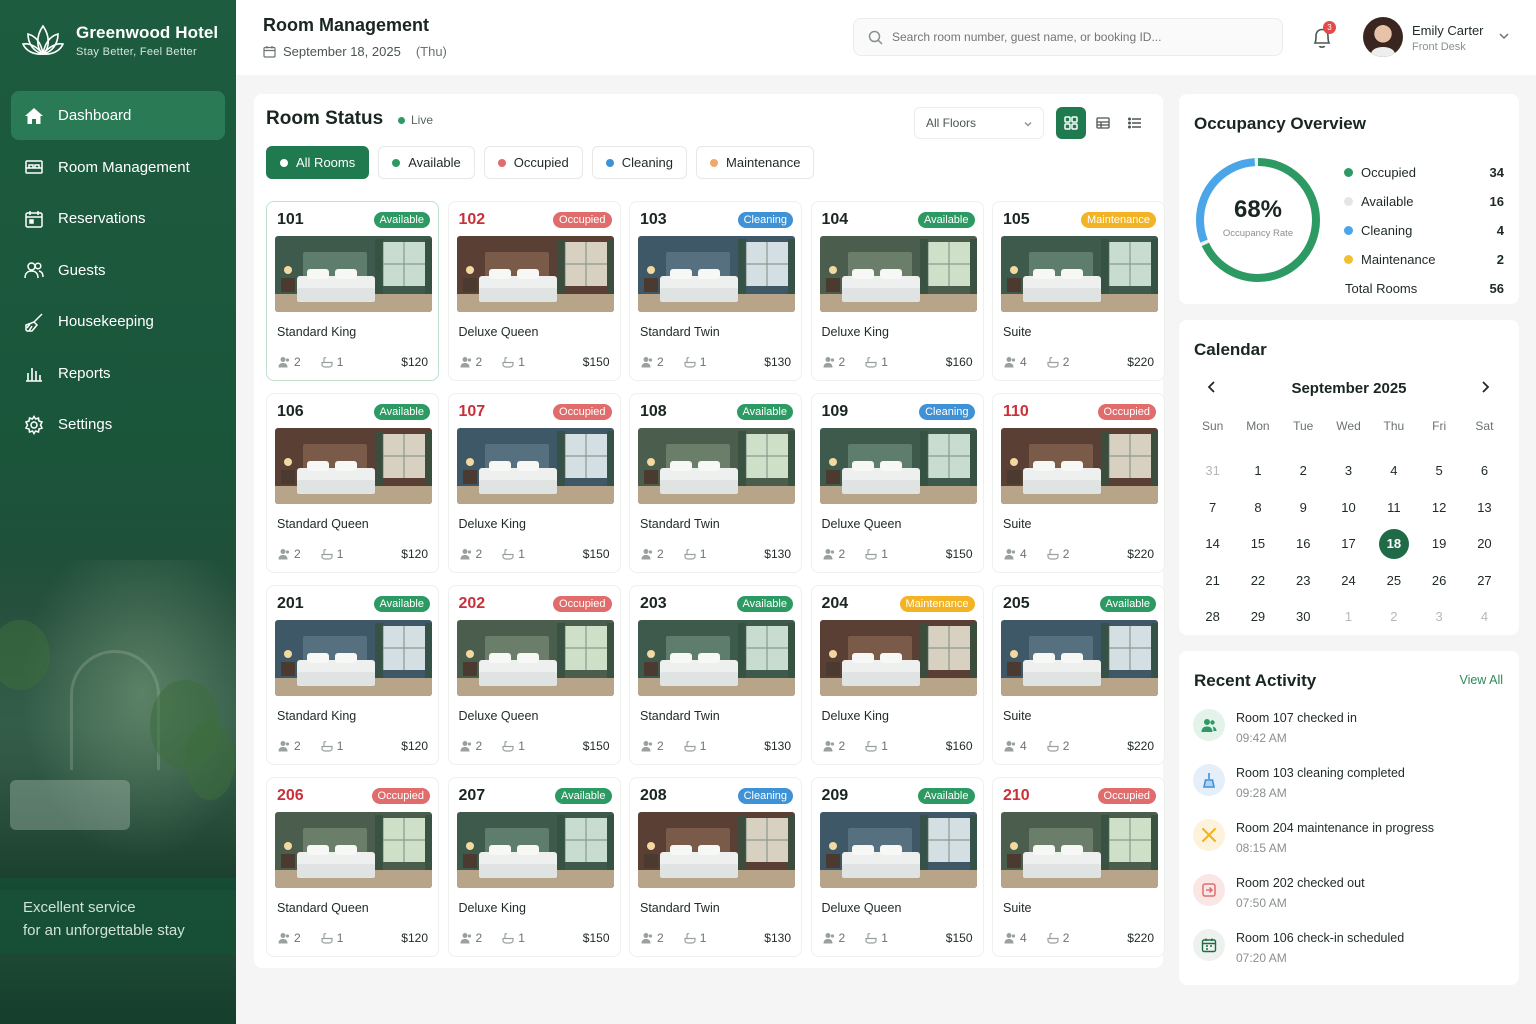 Image resolution: width=1536 pixels, height=1024 pixels. What do you see at coordinates (1212, 617) in the screenshot?
I see `calendar-day: 28` at bounding box center [1212, 617].